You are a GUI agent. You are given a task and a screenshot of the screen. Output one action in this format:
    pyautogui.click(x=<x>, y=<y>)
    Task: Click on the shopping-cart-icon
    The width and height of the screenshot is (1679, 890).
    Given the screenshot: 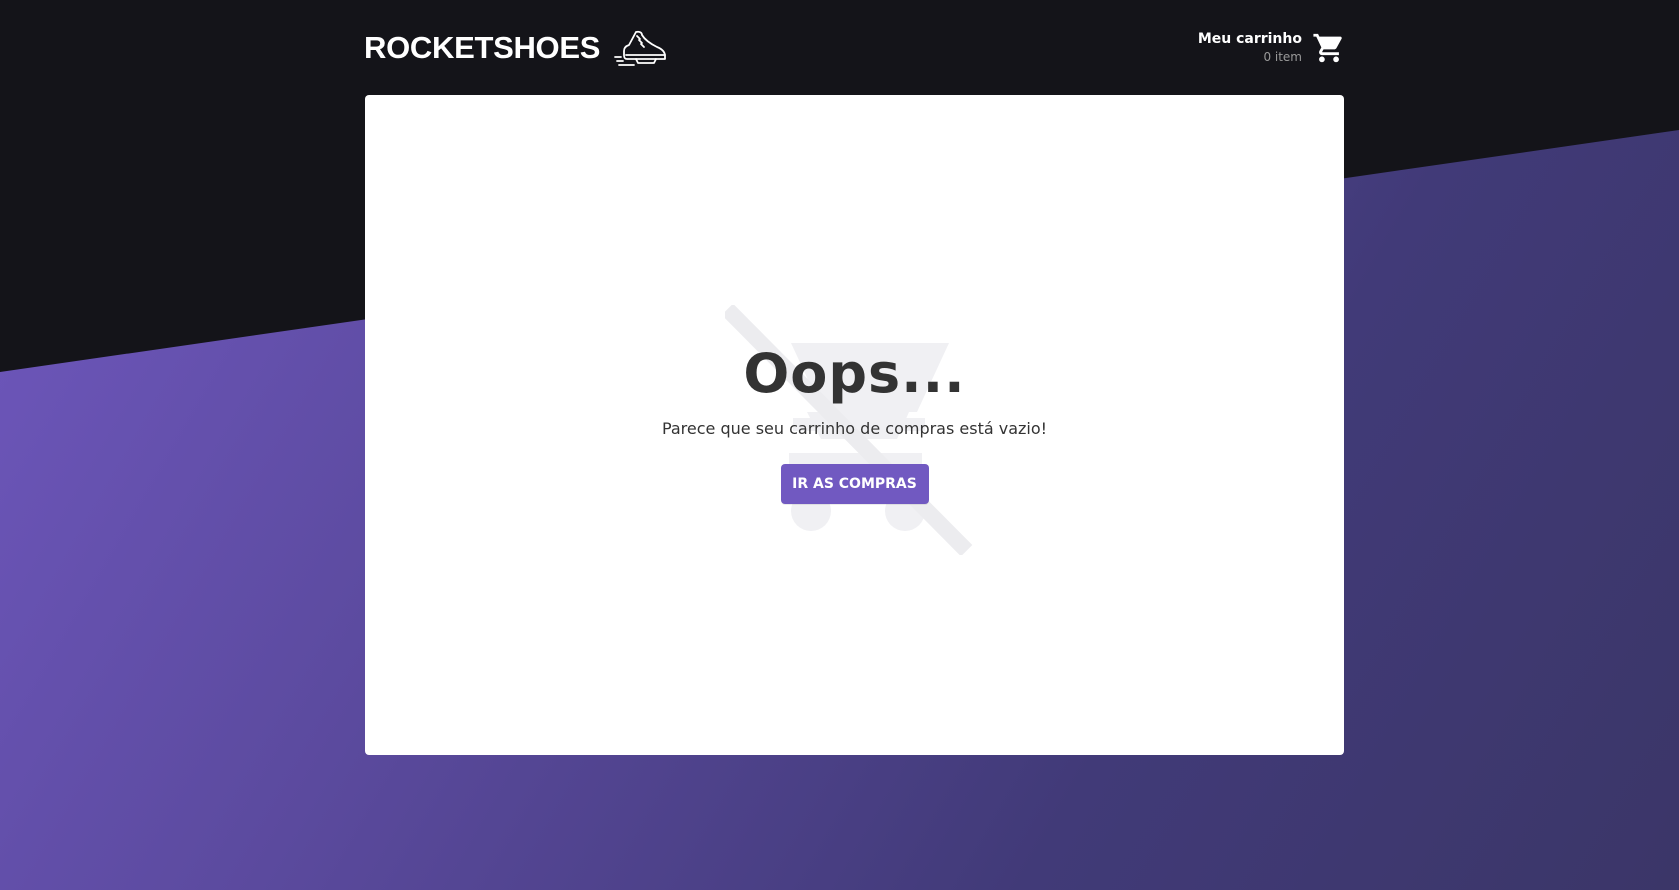 What is the action you would take?
    pyautogui.click(x=1327, y=47)
    